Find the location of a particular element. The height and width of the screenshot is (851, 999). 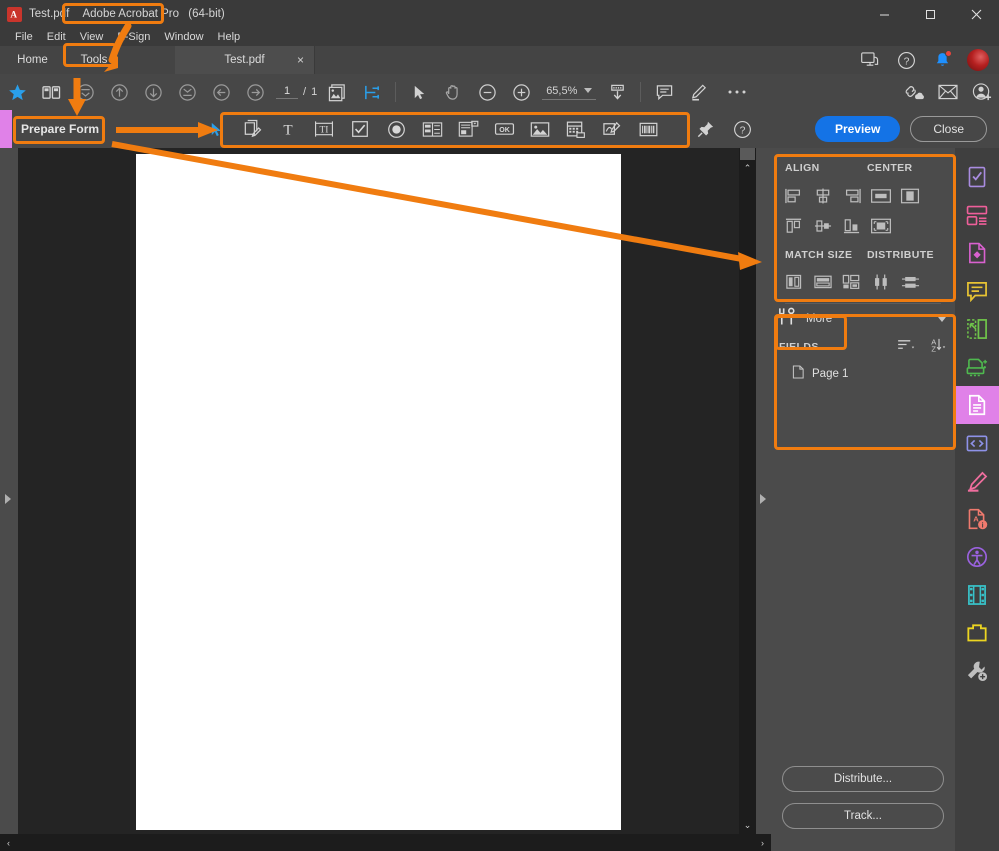

menu-file: File is located at coordinates (24, 37).